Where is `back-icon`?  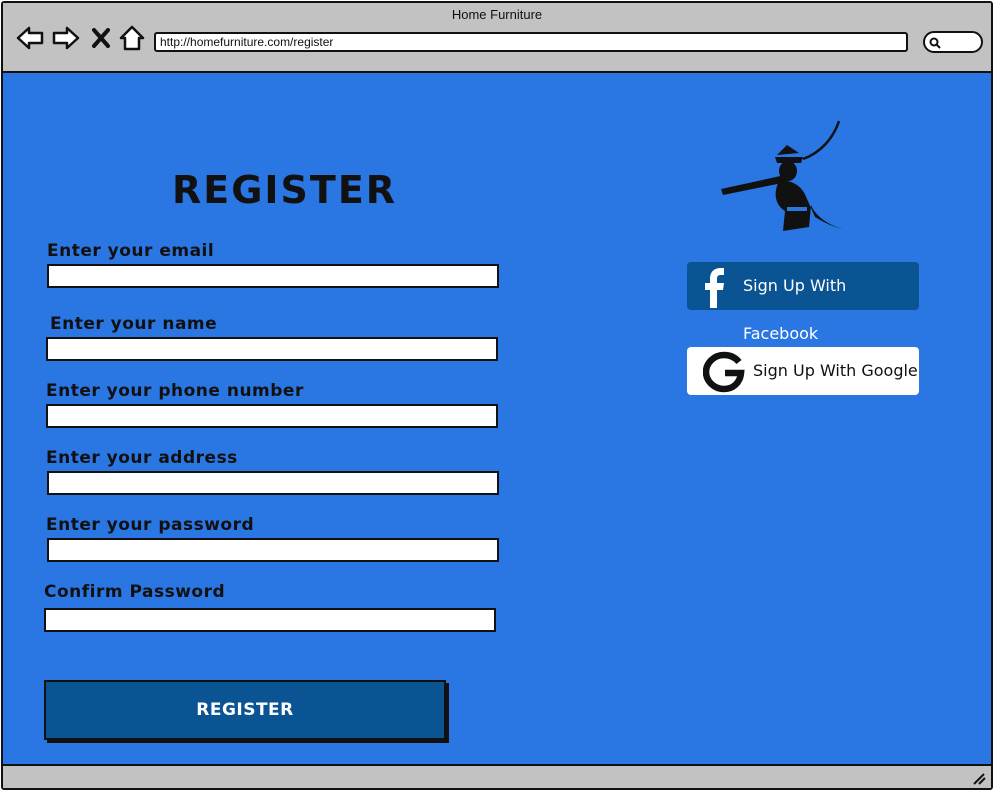
back-icon is located at coordinates (30, 38).